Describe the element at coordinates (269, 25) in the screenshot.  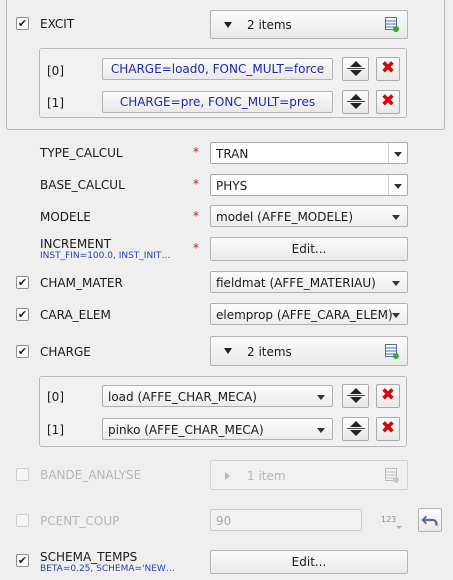
I see `excit-items-count: 2 items` at that location.